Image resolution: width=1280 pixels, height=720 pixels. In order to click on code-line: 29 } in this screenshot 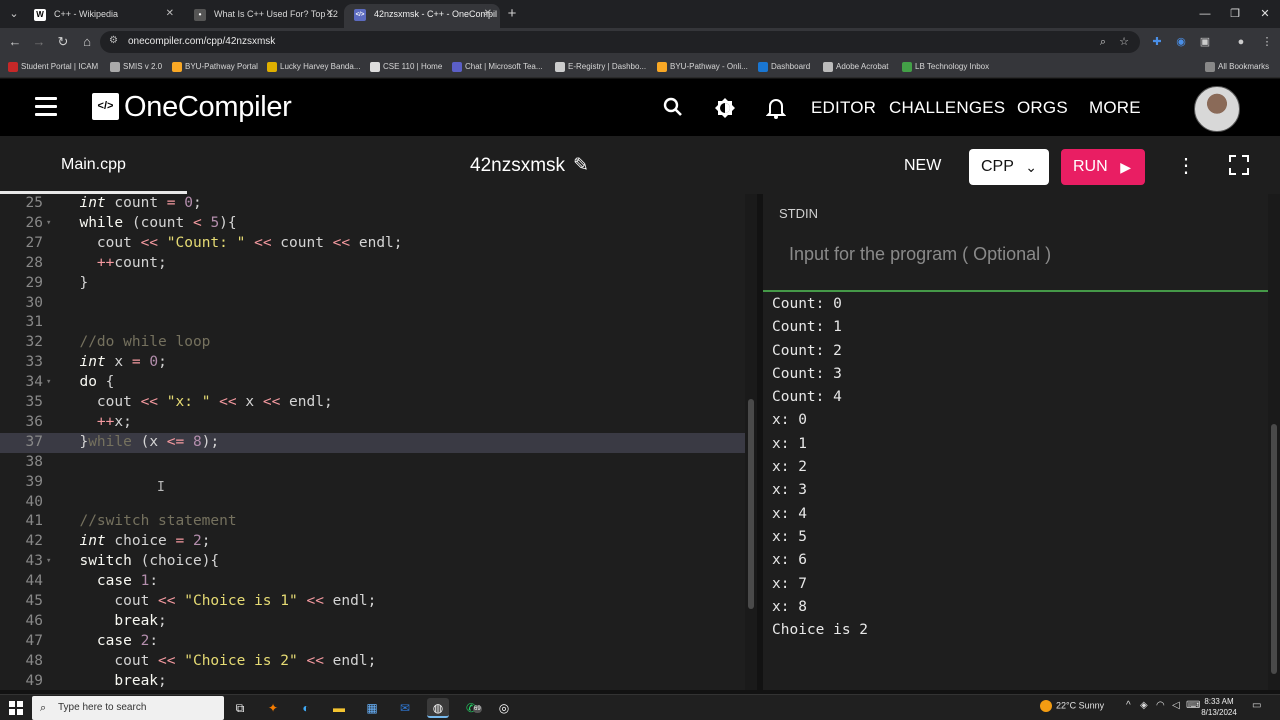, I will do `click(372, 284)`.